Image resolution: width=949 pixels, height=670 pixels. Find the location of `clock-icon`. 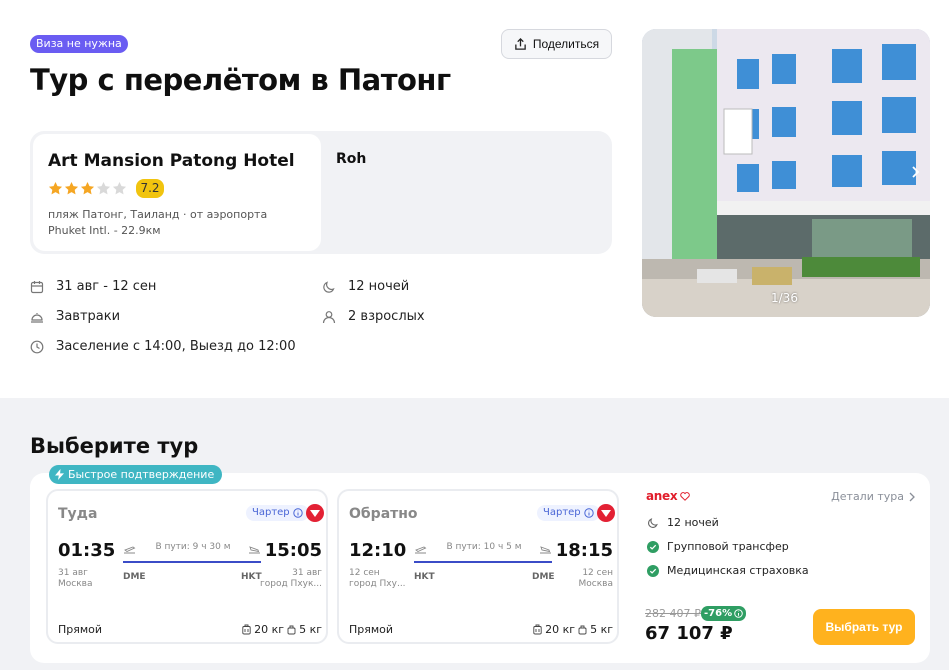

clock-icon is located at coordinates (37, 346).